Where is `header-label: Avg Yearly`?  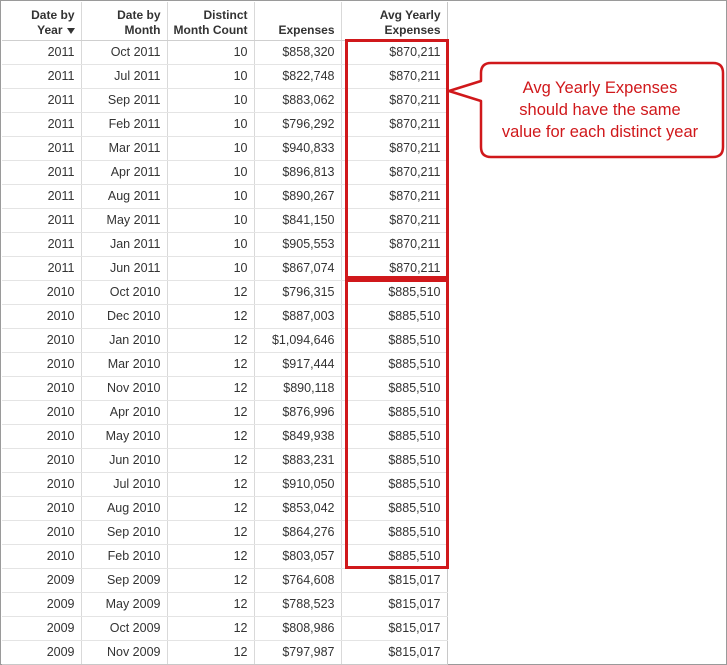 header-label: Avg Yearly is located at coordinates (410, 15).